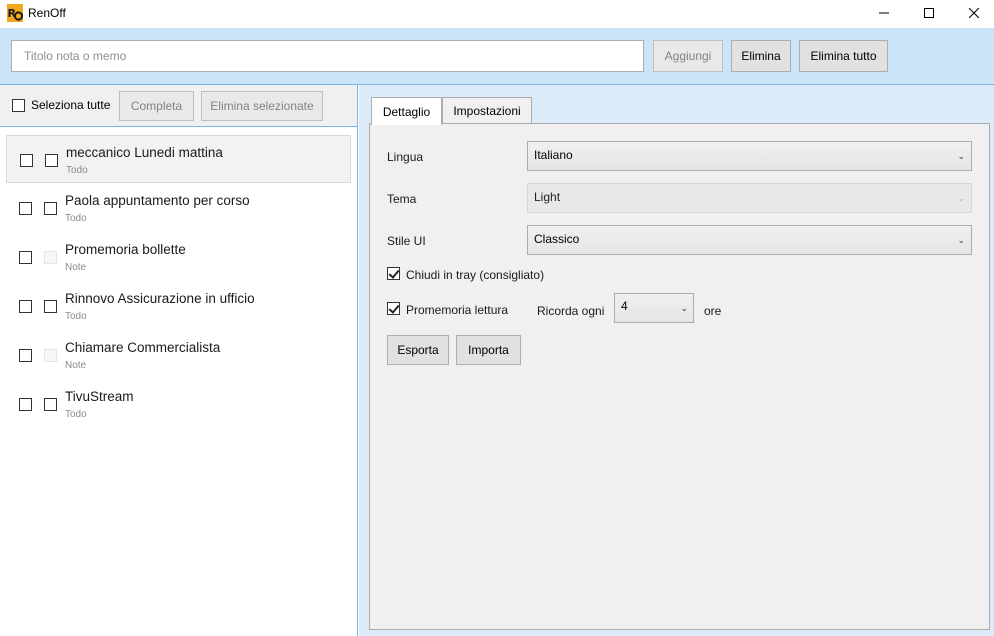  I want to click on list-item: meccanico Lunedi mattina Todo, so click(178, 159).